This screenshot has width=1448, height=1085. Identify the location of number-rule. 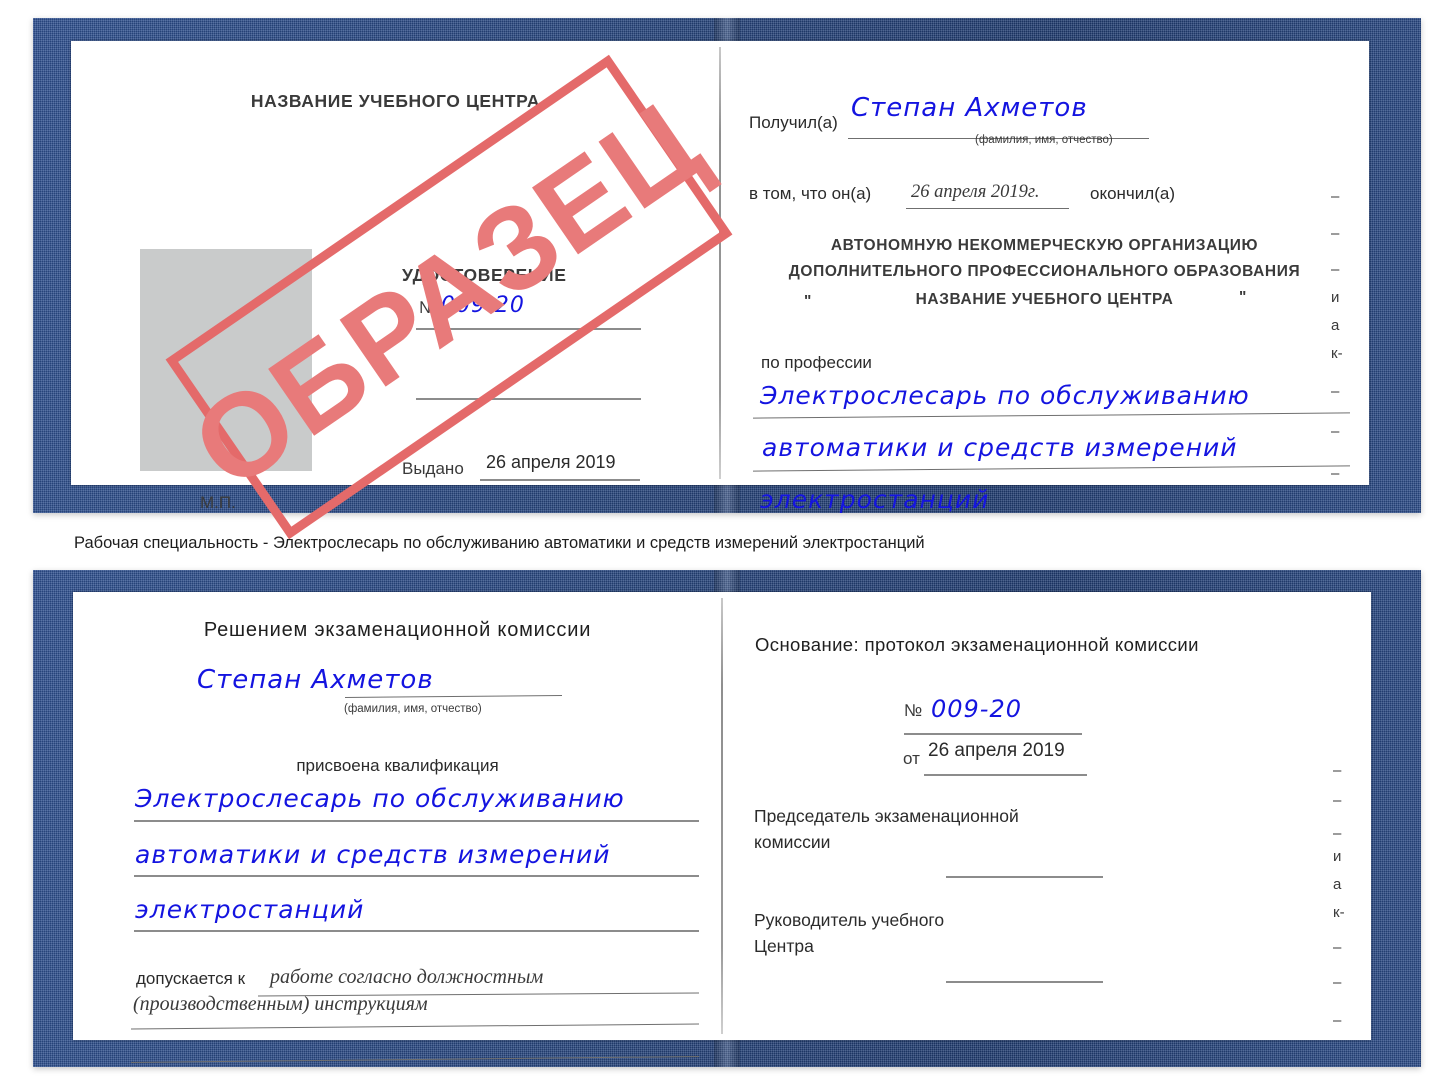
(528, 329).